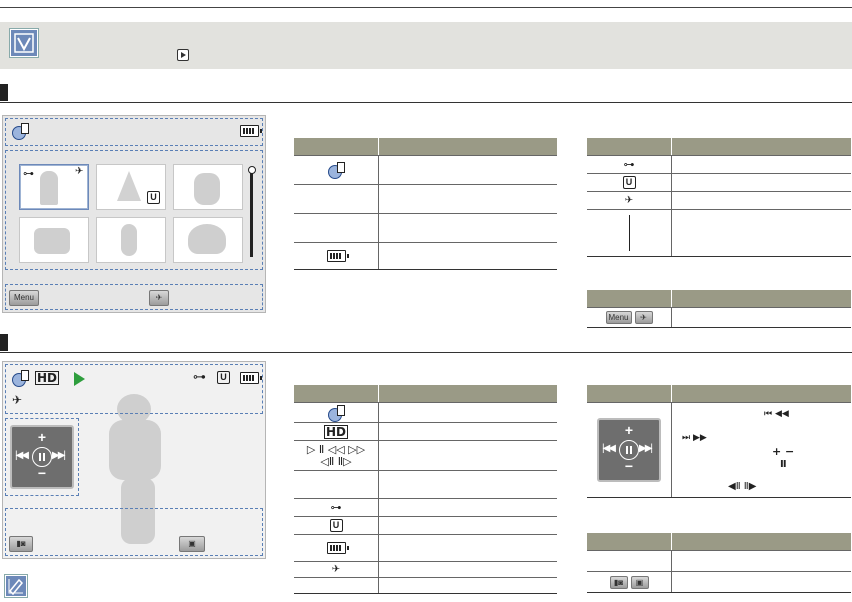 Image resolution: width=852 pixels, height=602 pixels. I want to click on scroll-bar, so click(251, 214).